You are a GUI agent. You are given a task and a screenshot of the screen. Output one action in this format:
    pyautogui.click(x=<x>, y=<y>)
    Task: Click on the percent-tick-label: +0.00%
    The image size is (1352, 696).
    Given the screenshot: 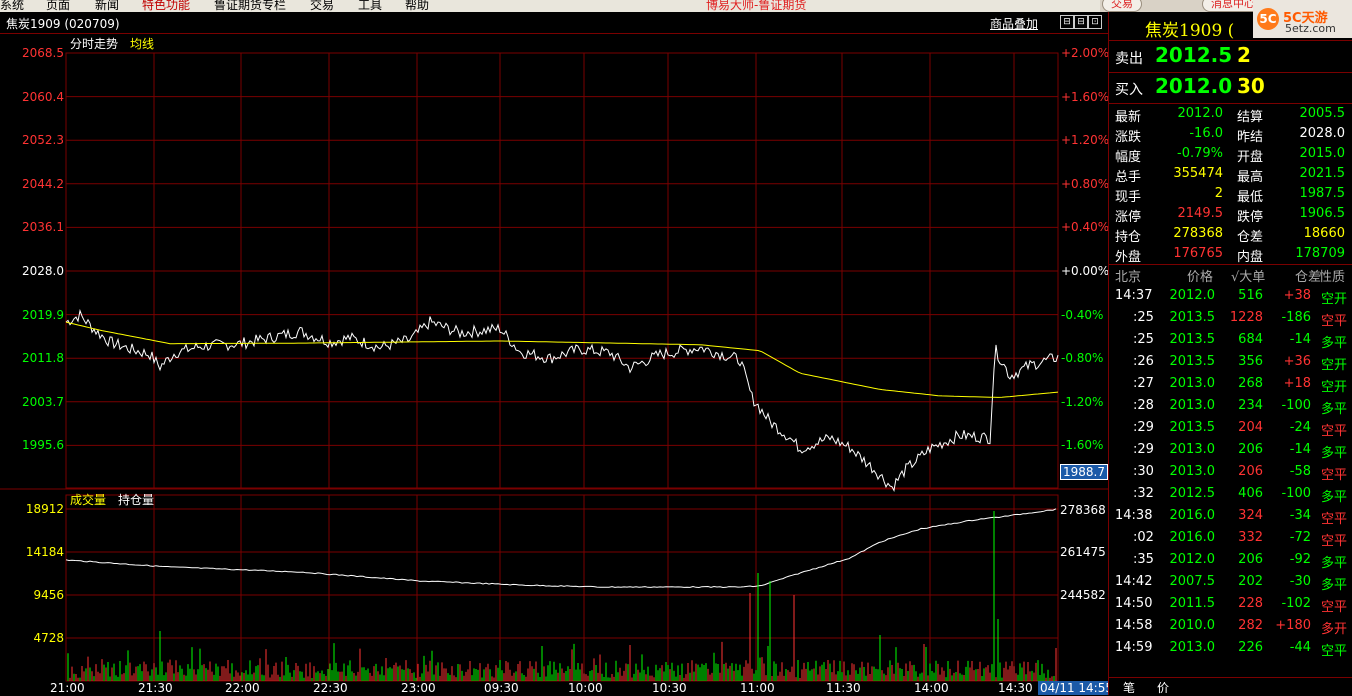 What is the action you would take?
    pyautogui.click(x=1085, y=271)
    